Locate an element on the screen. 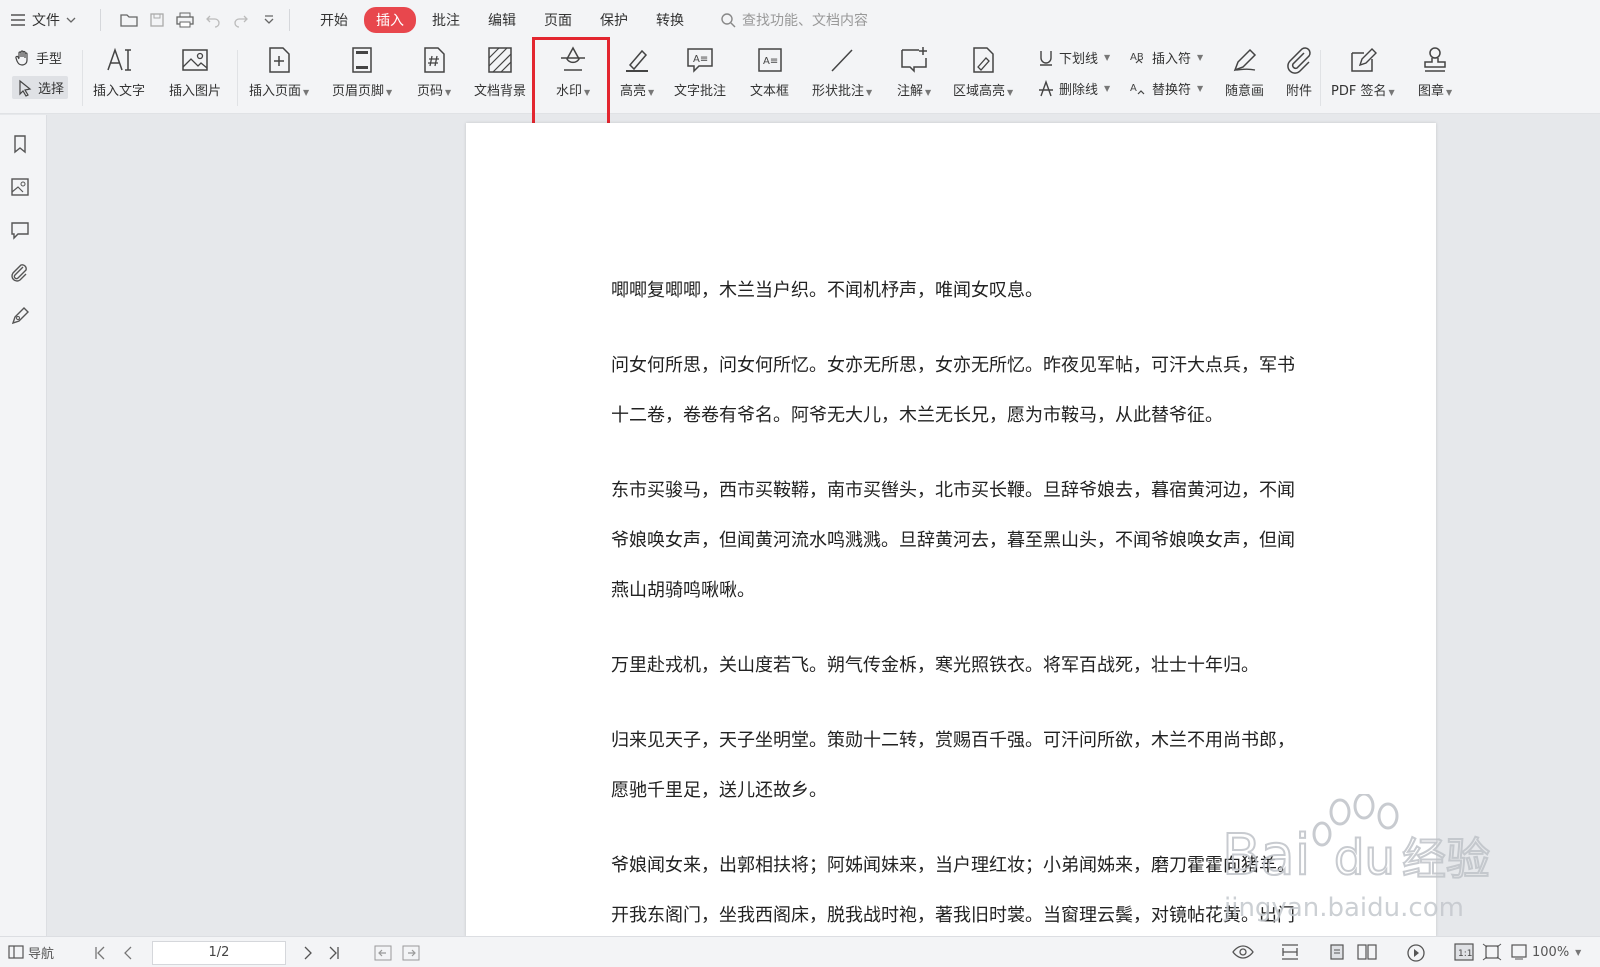  fit-width-icon is located at coordinates (1290, 952).